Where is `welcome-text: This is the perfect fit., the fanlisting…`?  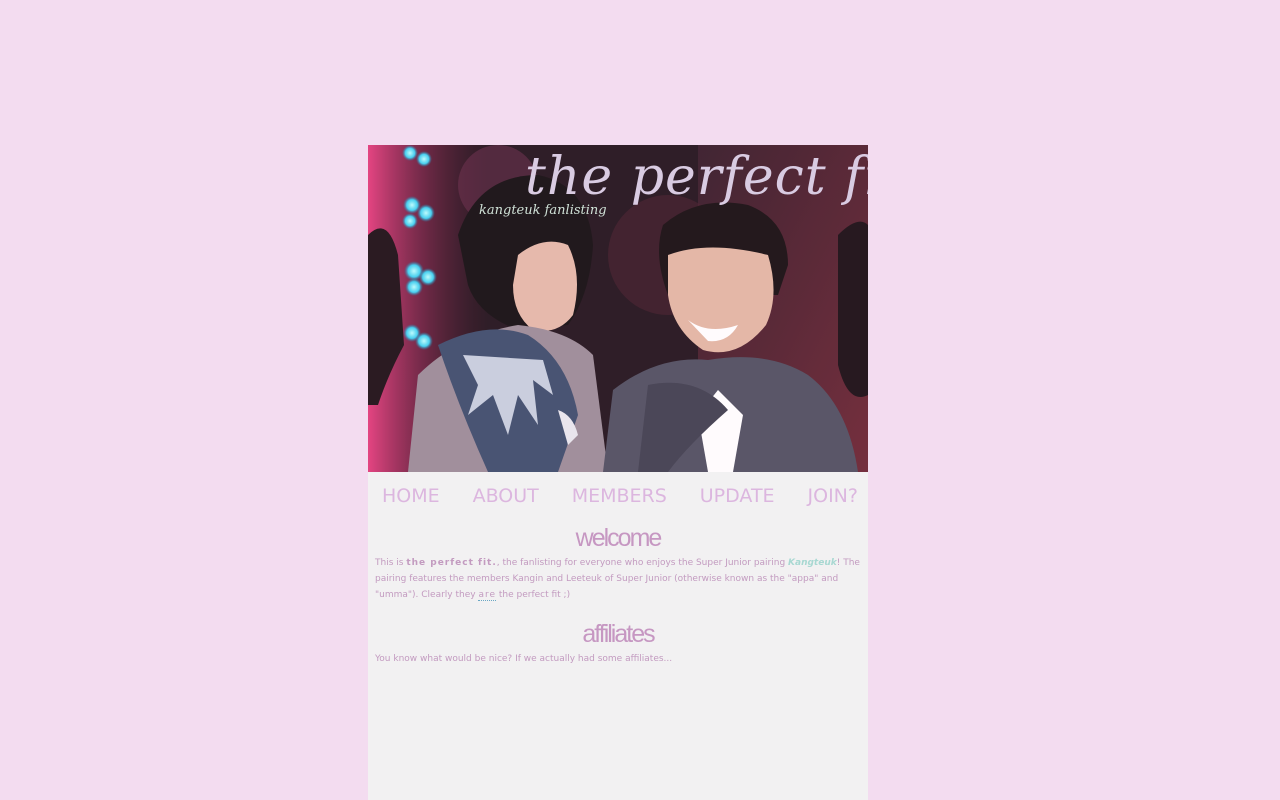 welcome-text: This is the perfect fit., the fanlisting… is located at coordinates (618, 579).